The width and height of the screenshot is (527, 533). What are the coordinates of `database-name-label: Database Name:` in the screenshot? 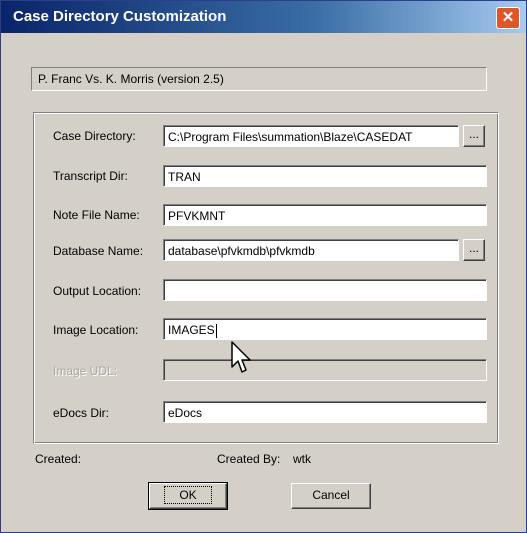 It's located at (98, 251).